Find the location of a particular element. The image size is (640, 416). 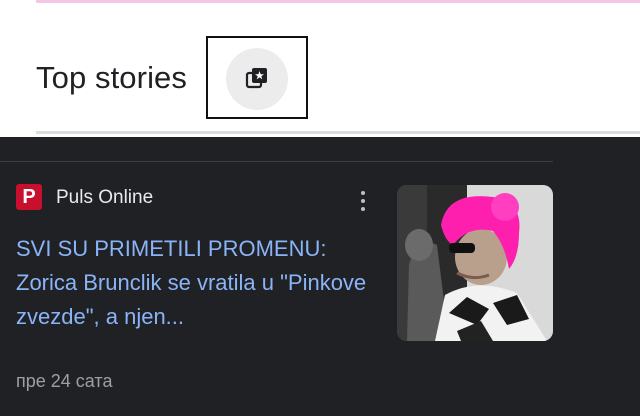

more-options-button is located at coordinates (363, 201).